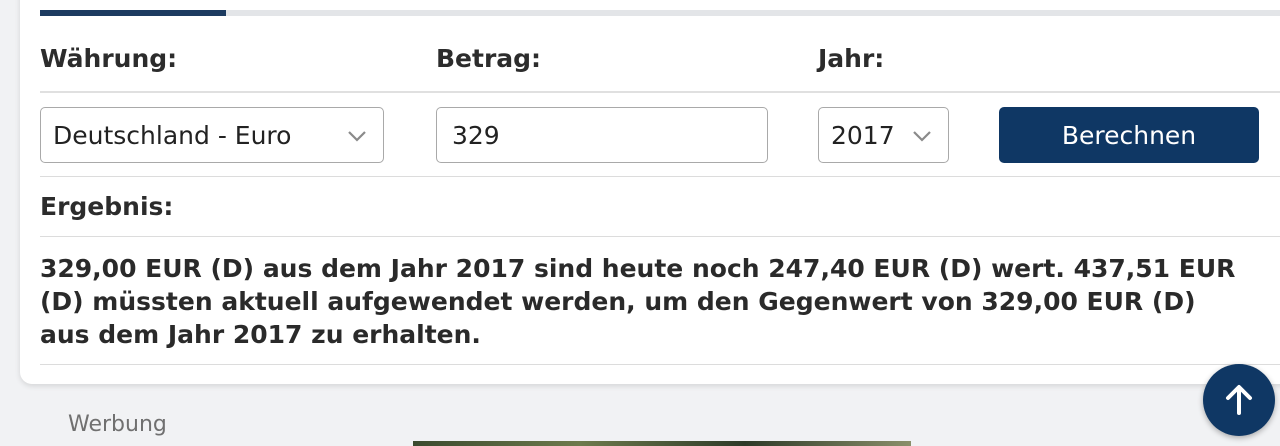 This screenshot has width=1280, height=446. Describe the element at coordinates (117, 424) in the screenshot. I see `ad-label: Werbung` at that location.